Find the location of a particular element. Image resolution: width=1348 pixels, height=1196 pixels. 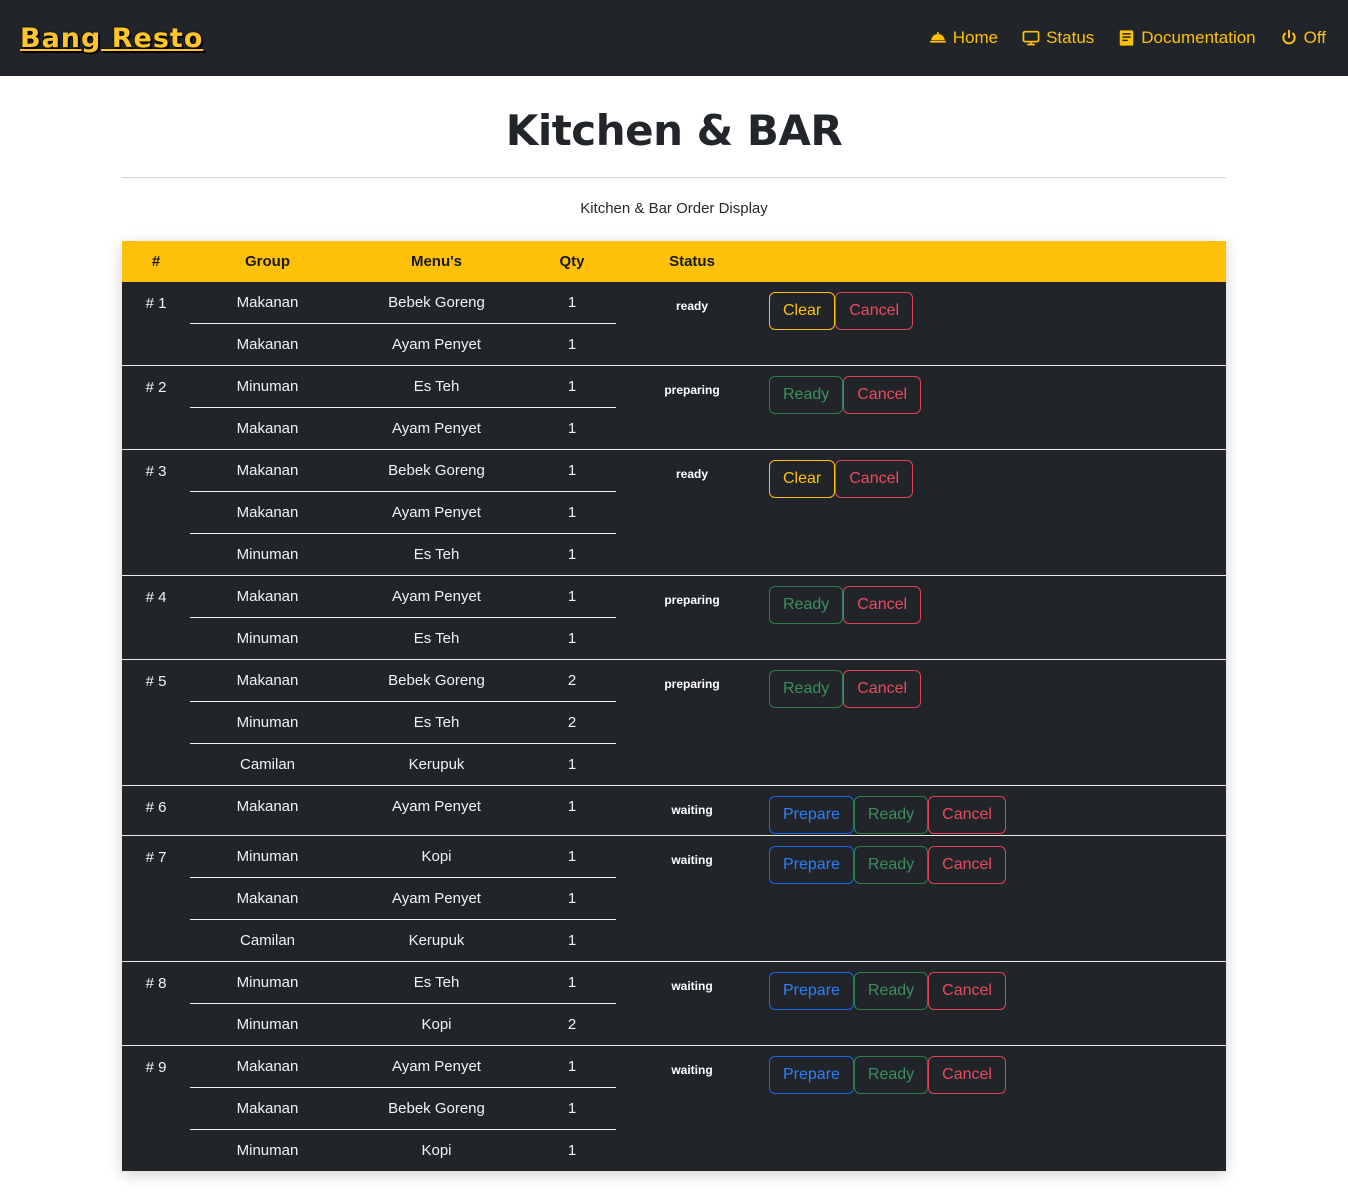

nav-link-documentation-label: Documentation is located at coordinates (1198, 37).